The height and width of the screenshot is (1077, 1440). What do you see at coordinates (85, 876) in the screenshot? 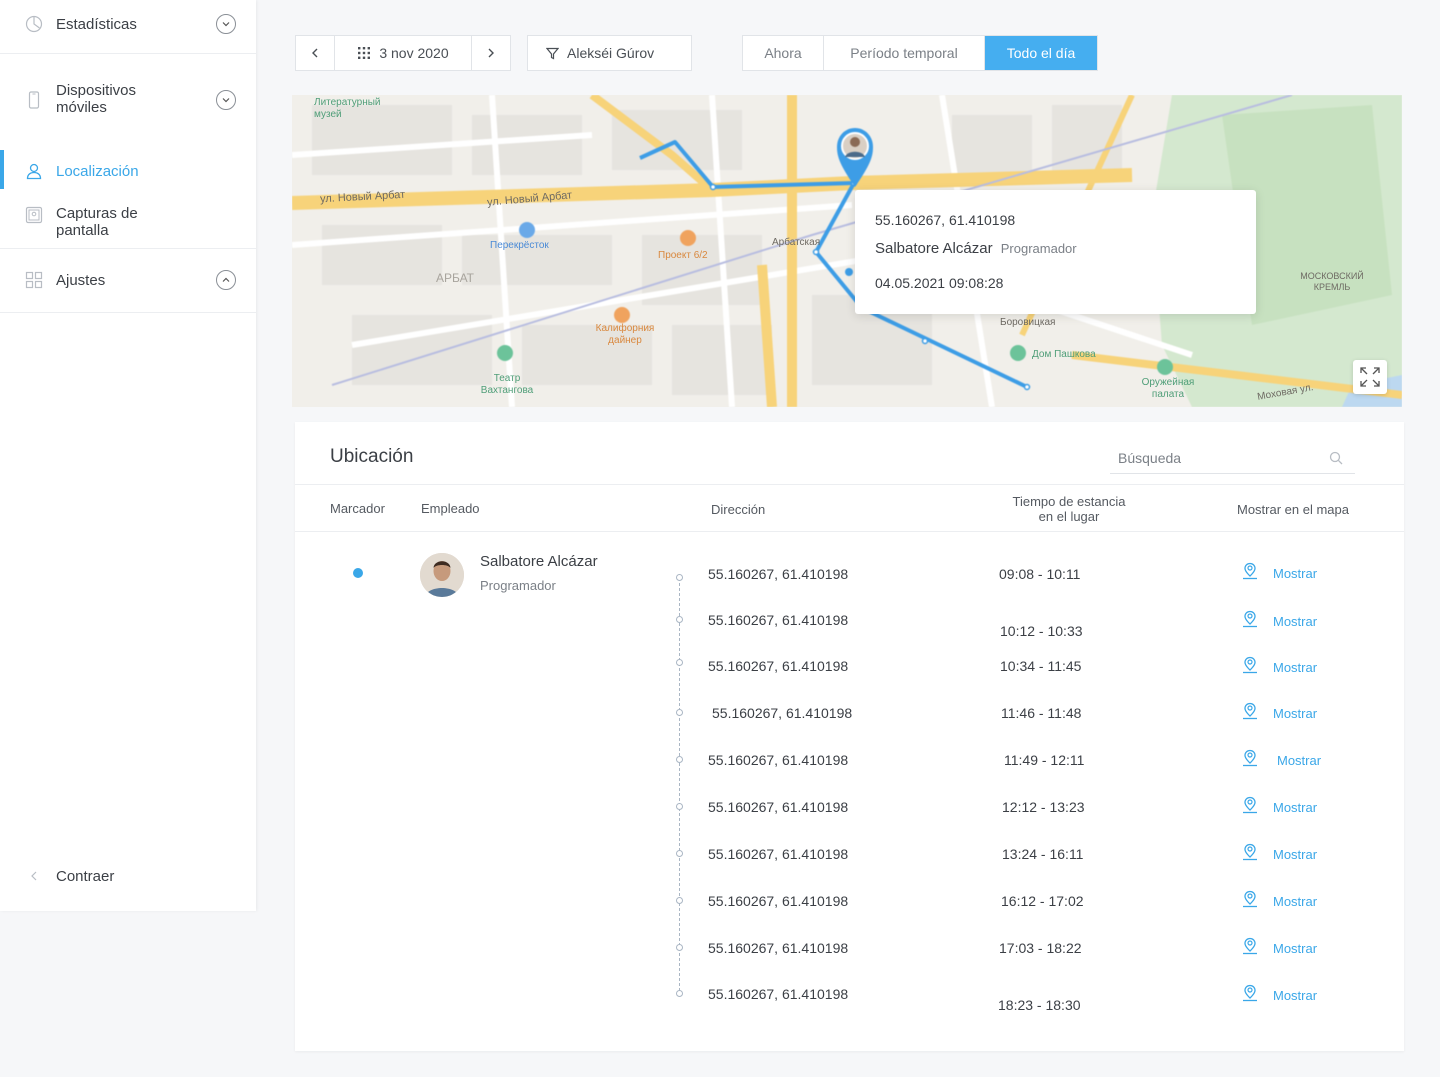
I see `collapse-label: Contraer` at bounding box center [85, 876].